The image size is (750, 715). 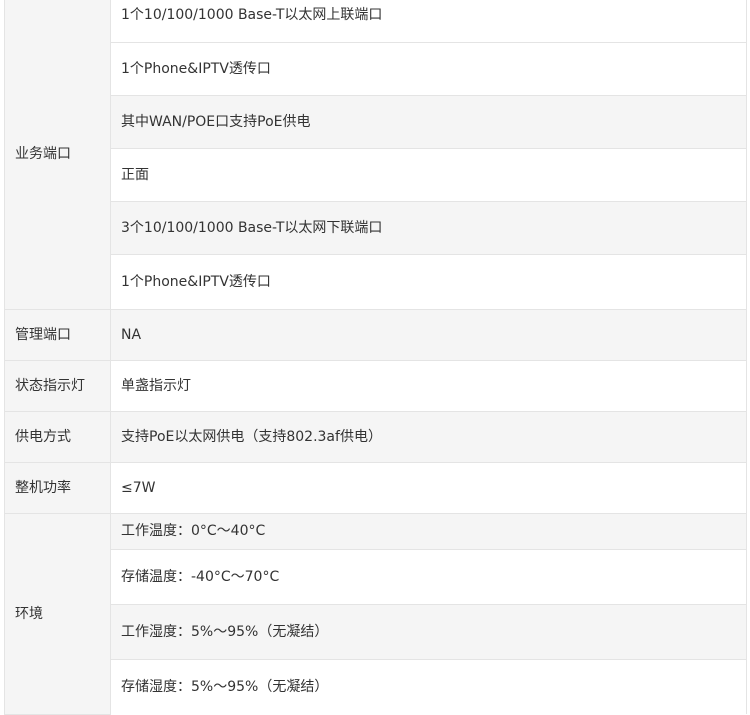 I want to click on table-row: 存储湿度：5%～95%（无凝结）, so click(x=376, y=686).